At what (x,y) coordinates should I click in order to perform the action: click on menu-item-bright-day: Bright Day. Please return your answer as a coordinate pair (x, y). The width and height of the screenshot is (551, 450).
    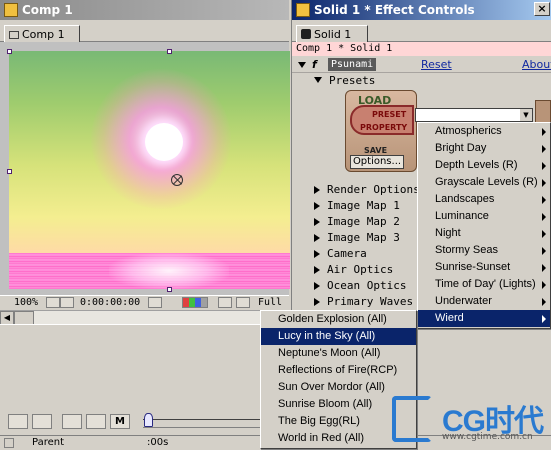
    Looking at the image, I should click on (484, 148).